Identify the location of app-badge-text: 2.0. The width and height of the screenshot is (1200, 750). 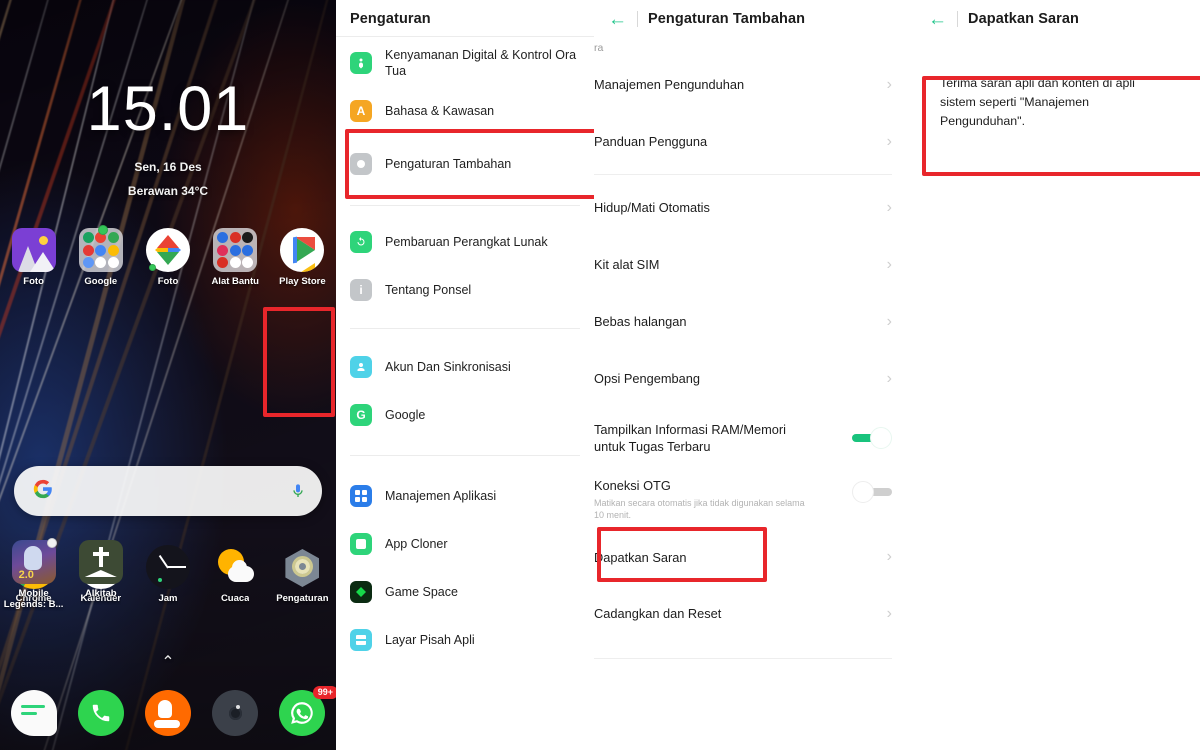
(26, 575).